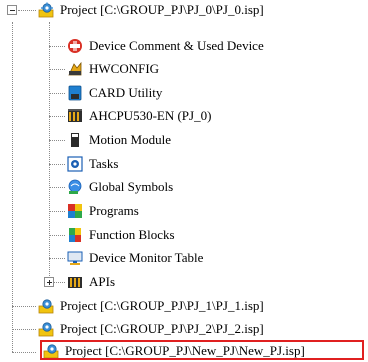 This screenshot has width=368, height=362. I want to click on tree-item-device-monitor-table: Device Monitor Table, so click(135, 258).